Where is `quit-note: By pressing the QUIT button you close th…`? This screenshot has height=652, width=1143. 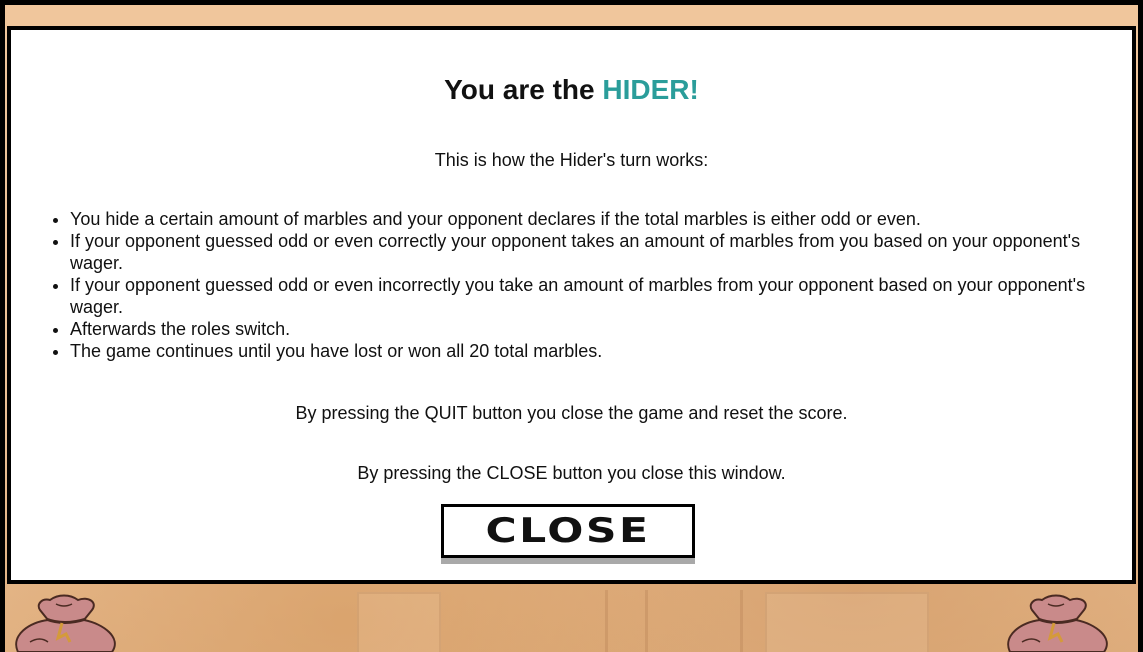 quit-note: By pressing the QUIT button you close th… is located at coordinates (571, 413).